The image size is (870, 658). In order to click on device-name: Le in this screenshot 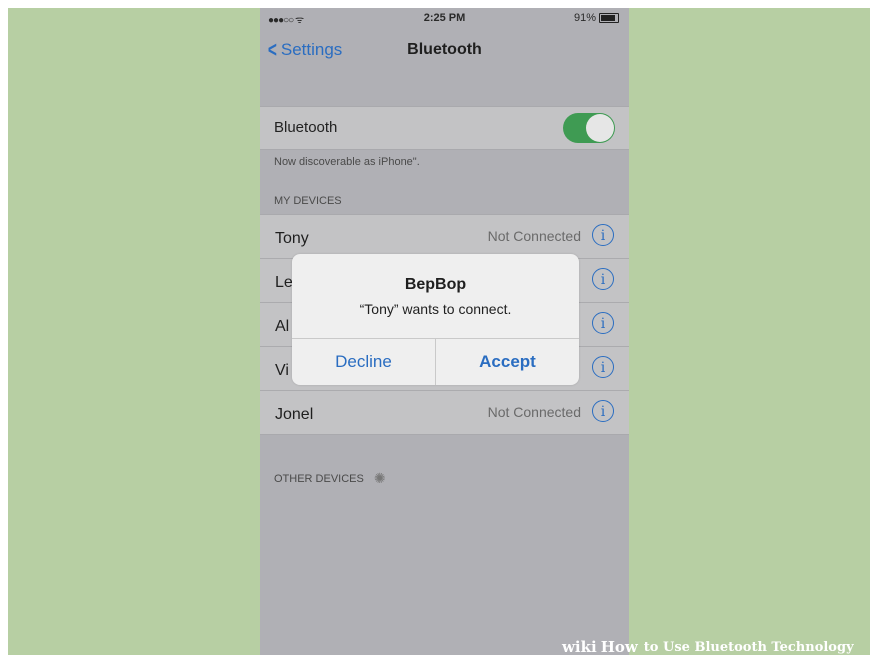, I will do `click(284, 282)`.